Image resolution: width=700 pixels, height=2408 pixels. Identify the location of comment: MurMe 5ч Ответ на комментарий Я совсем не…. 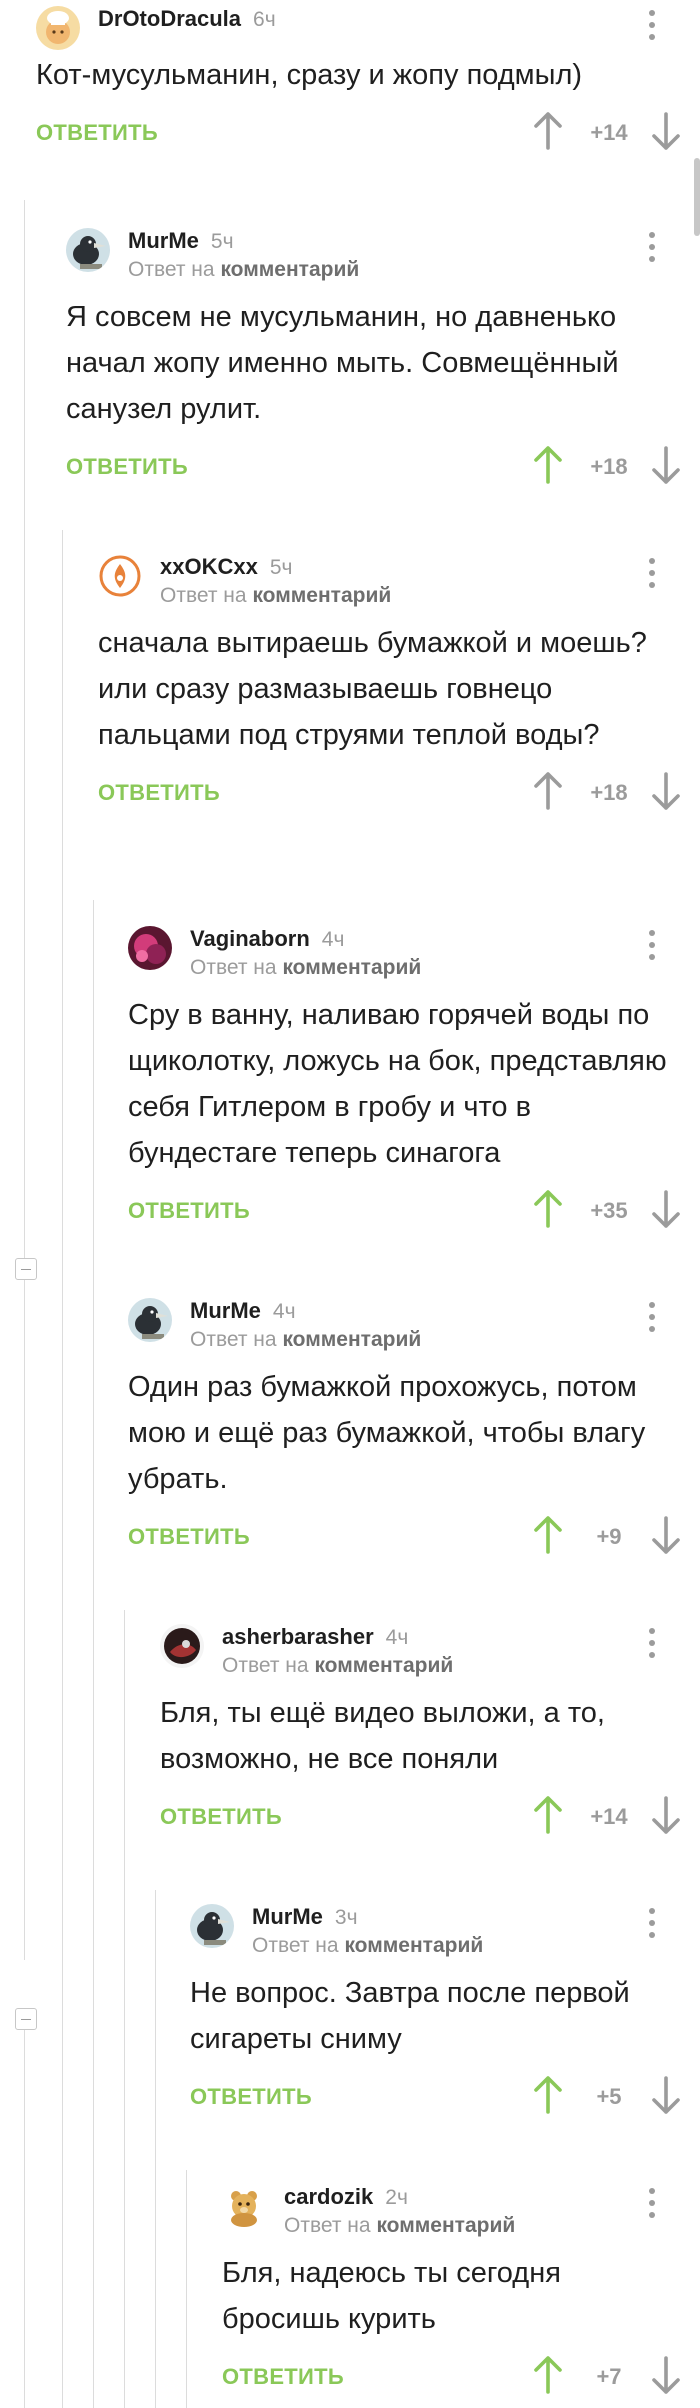
(383, 359).